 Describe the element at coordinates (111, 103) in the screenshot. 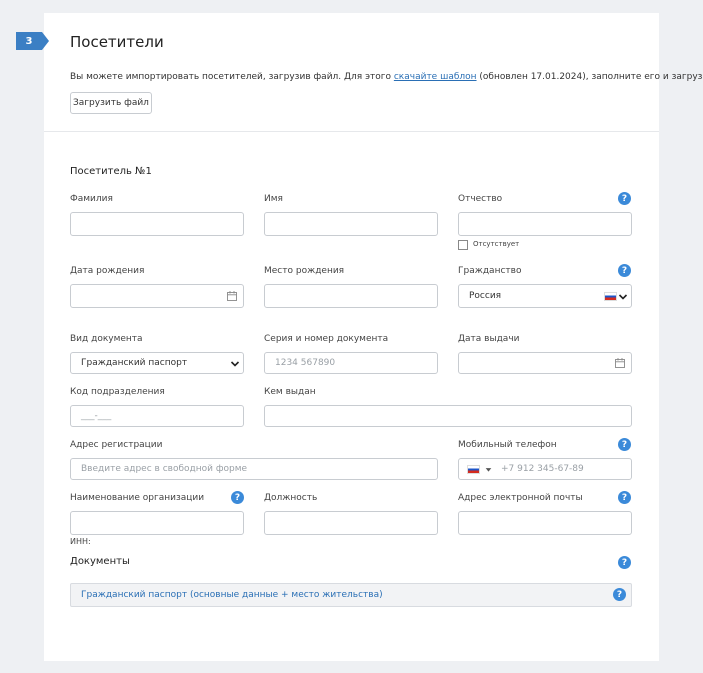

I see `upload-file-button: Загрузить файл` at that location.